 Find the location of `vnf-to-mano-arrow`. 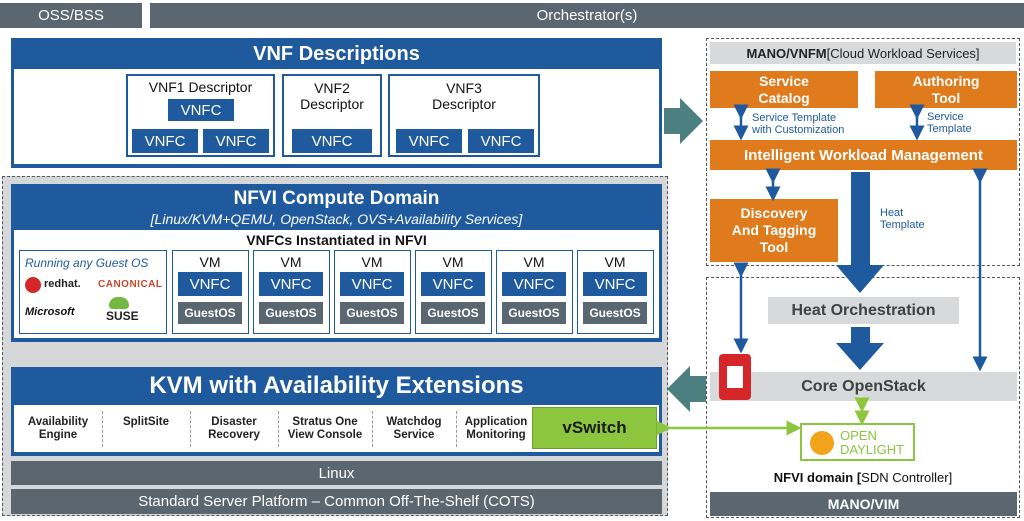

vnf-to-mano-arrow is located at coordinates (683, 121).